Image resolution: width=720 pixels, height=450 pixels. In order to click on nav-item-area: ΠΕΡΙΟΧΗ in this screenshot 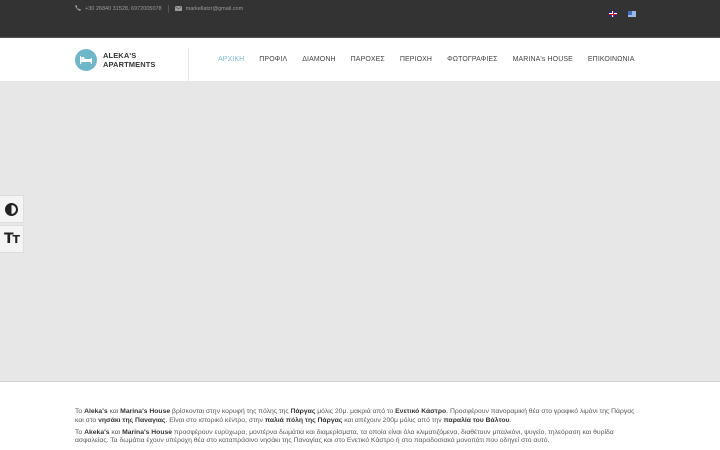, I will do `click(416, 59)`.